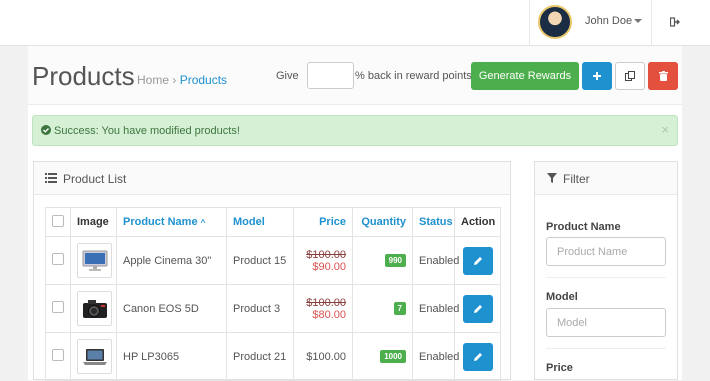 The height and width of the screenshot is (381, 710). What do you see at coordinates (559, 368) in the screenshot?
I see `price-label: Price` at bounding box center [559, 368].